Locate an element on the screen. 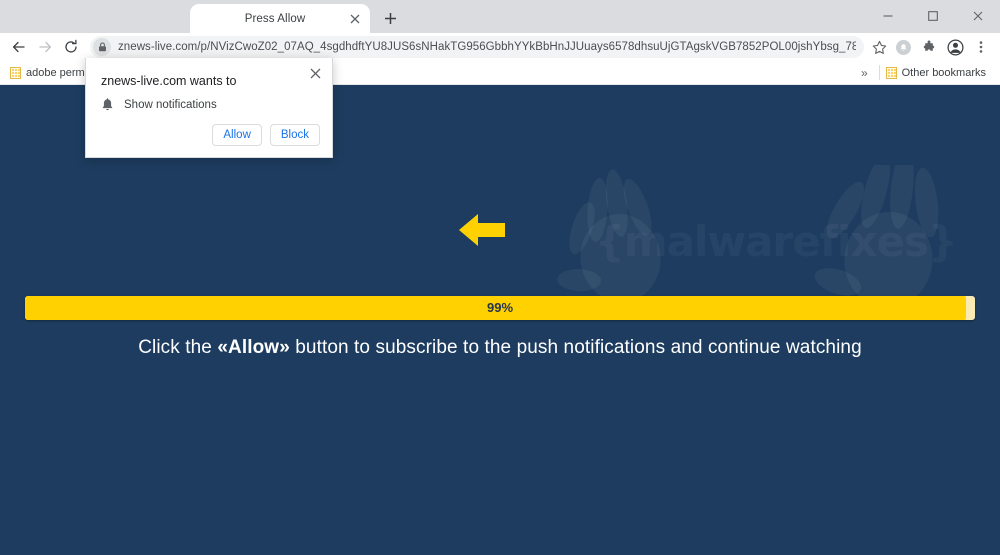 This screenshot has width=1000, height=555. window-minimize-button is located at coordinates (887, 15).